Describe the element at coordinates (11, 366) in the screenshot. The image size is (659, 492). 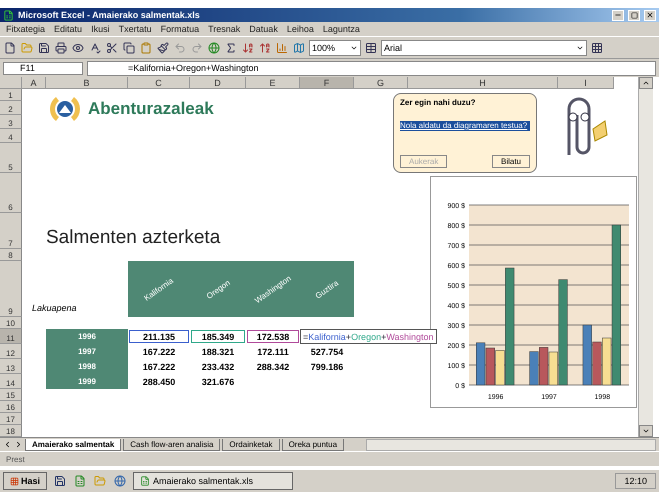
I see `row-header: 13` at that location.